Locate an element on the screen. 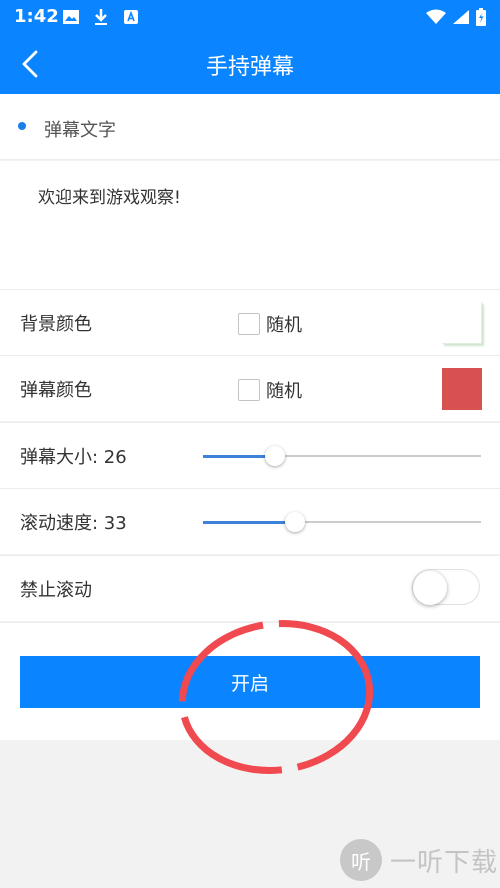 This screenshot has height=888, width=500. notification-icons is located at coordinates (101, 17).